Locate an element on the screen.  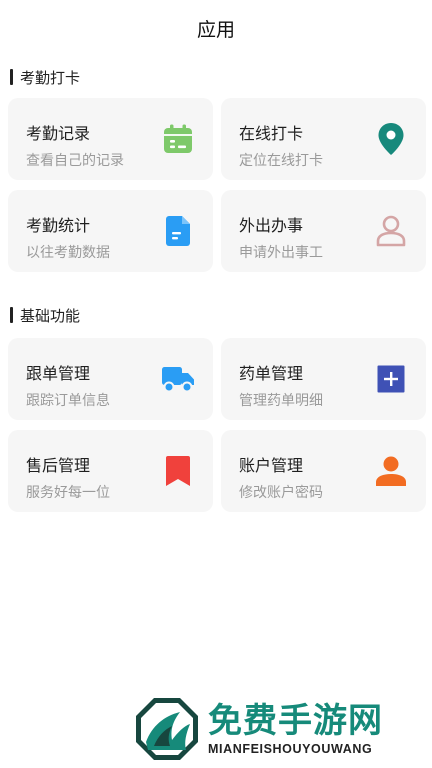
page-title: 应用 is located at coordinates (215, 29).